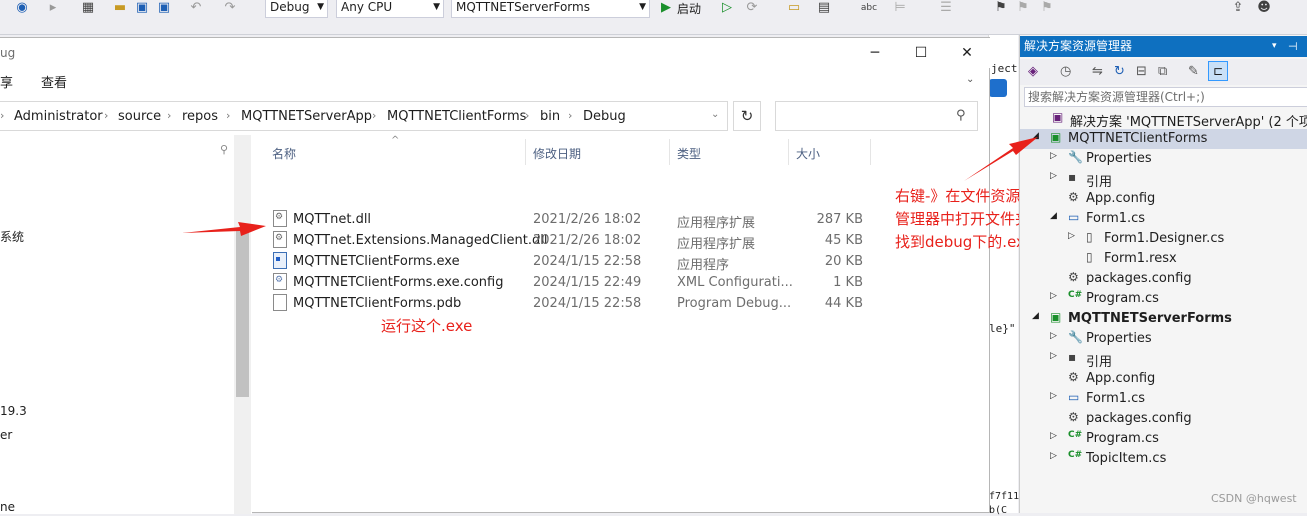  What do you see at coordinates (610, 186) in the screenshot?
I see `annotation-arrows` at bounding box center [610, 186].